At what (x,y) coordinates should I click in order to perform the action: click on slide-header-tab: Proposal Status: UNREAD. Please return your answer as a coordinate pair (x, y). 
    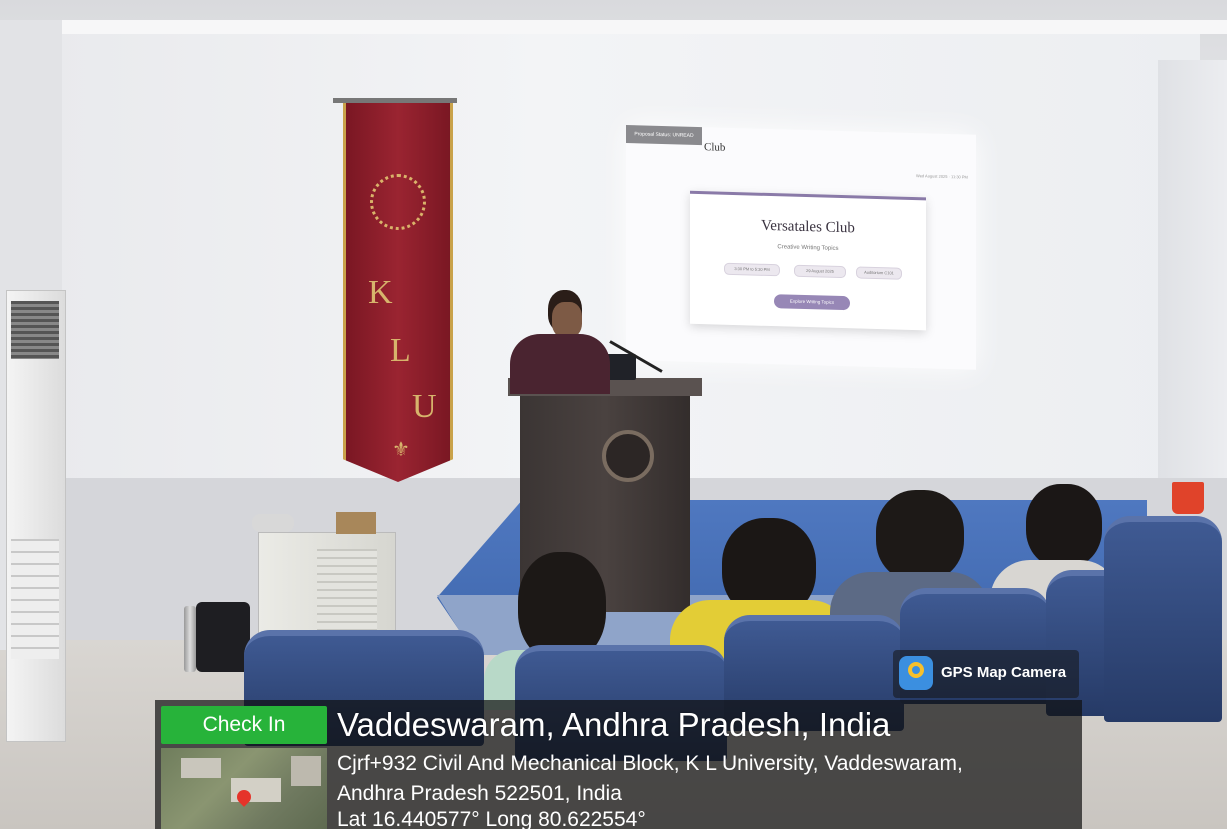
    Looking at the image, I should click on (664, 135).